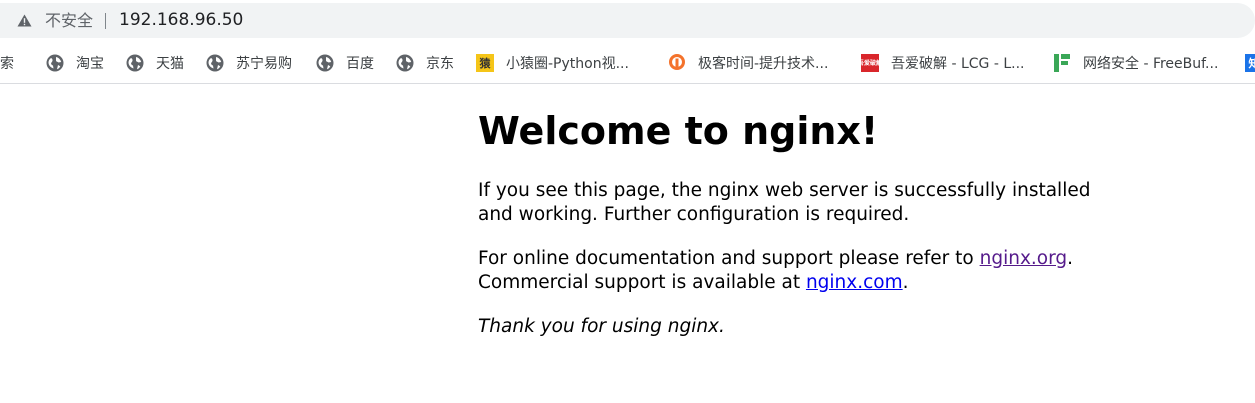 The height and width of the screenshot is (403, 1255). Describe the element at coordinates (678, 131) in the screenshot. I see `page-heading: Welcome to nginx!` at that location.